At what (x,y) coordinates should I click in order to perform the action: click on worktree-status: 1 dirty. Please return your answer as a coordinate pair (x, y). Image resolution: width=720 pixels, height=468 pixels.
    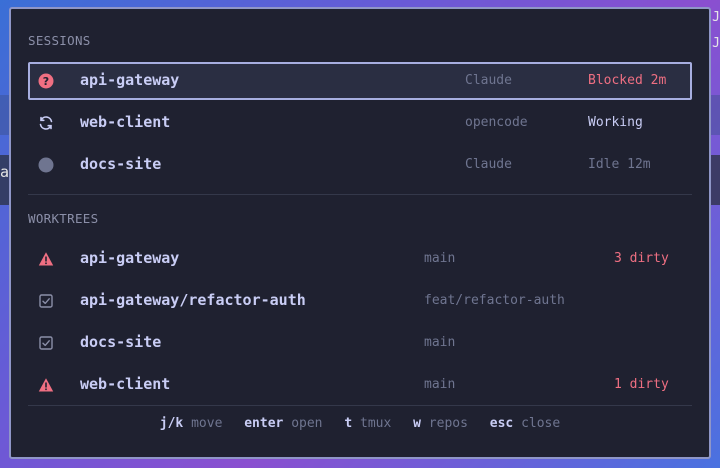
    Looking at the image, I should click on (641, 384).